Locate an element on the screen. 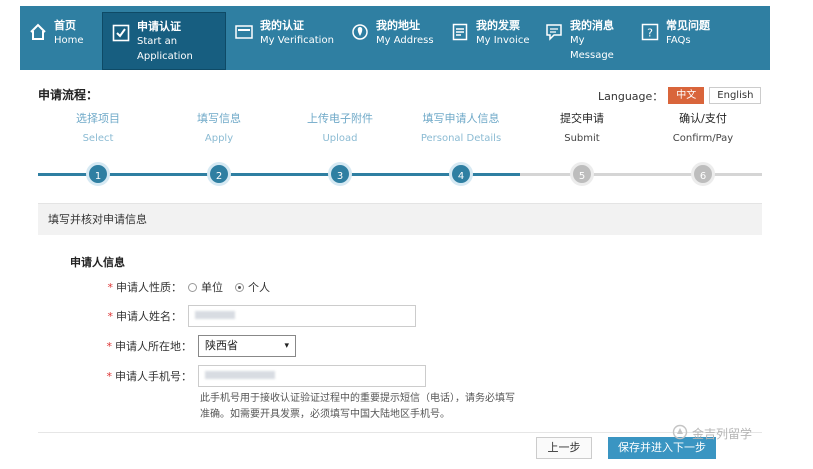  applicant-name-row: * 申请人姓名： is located at coordinates (238, 316).